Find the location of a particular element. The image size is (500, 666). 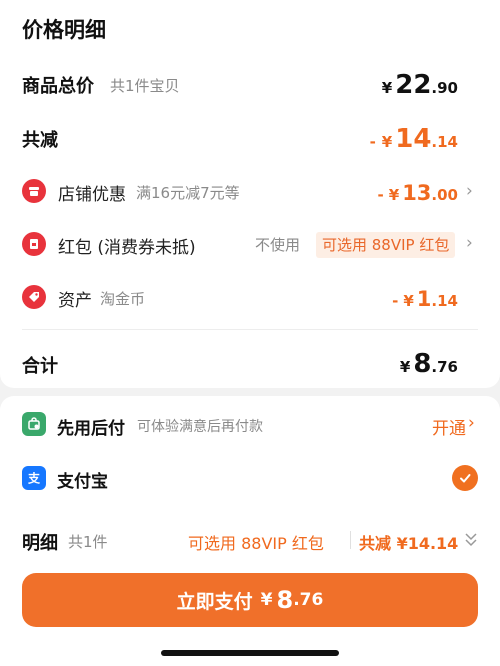

check-icon is located at coordinates (465, 478).